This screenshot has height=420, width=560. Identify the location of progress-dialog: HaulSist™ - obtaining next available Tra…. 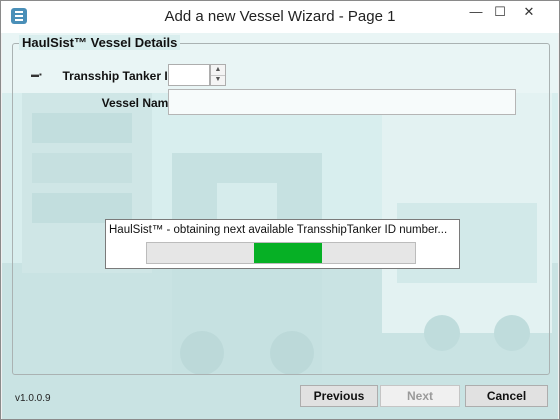
(282, 244).